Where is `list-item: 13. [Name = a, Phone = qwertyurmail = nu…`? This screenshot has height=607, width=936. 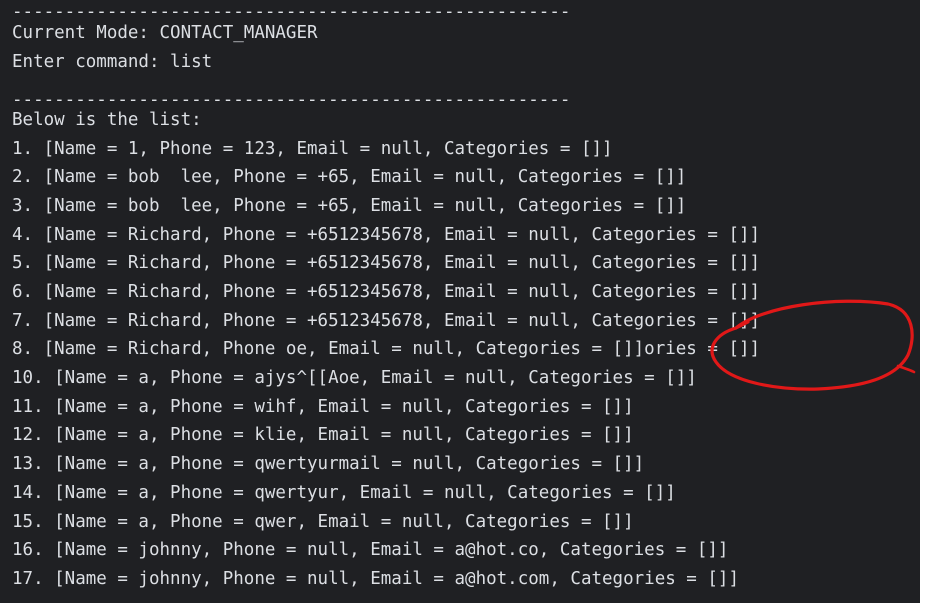
list-item: 13. [Name = a, Phone = qwertyurmail = nu… is located at coordinates (328, 464).